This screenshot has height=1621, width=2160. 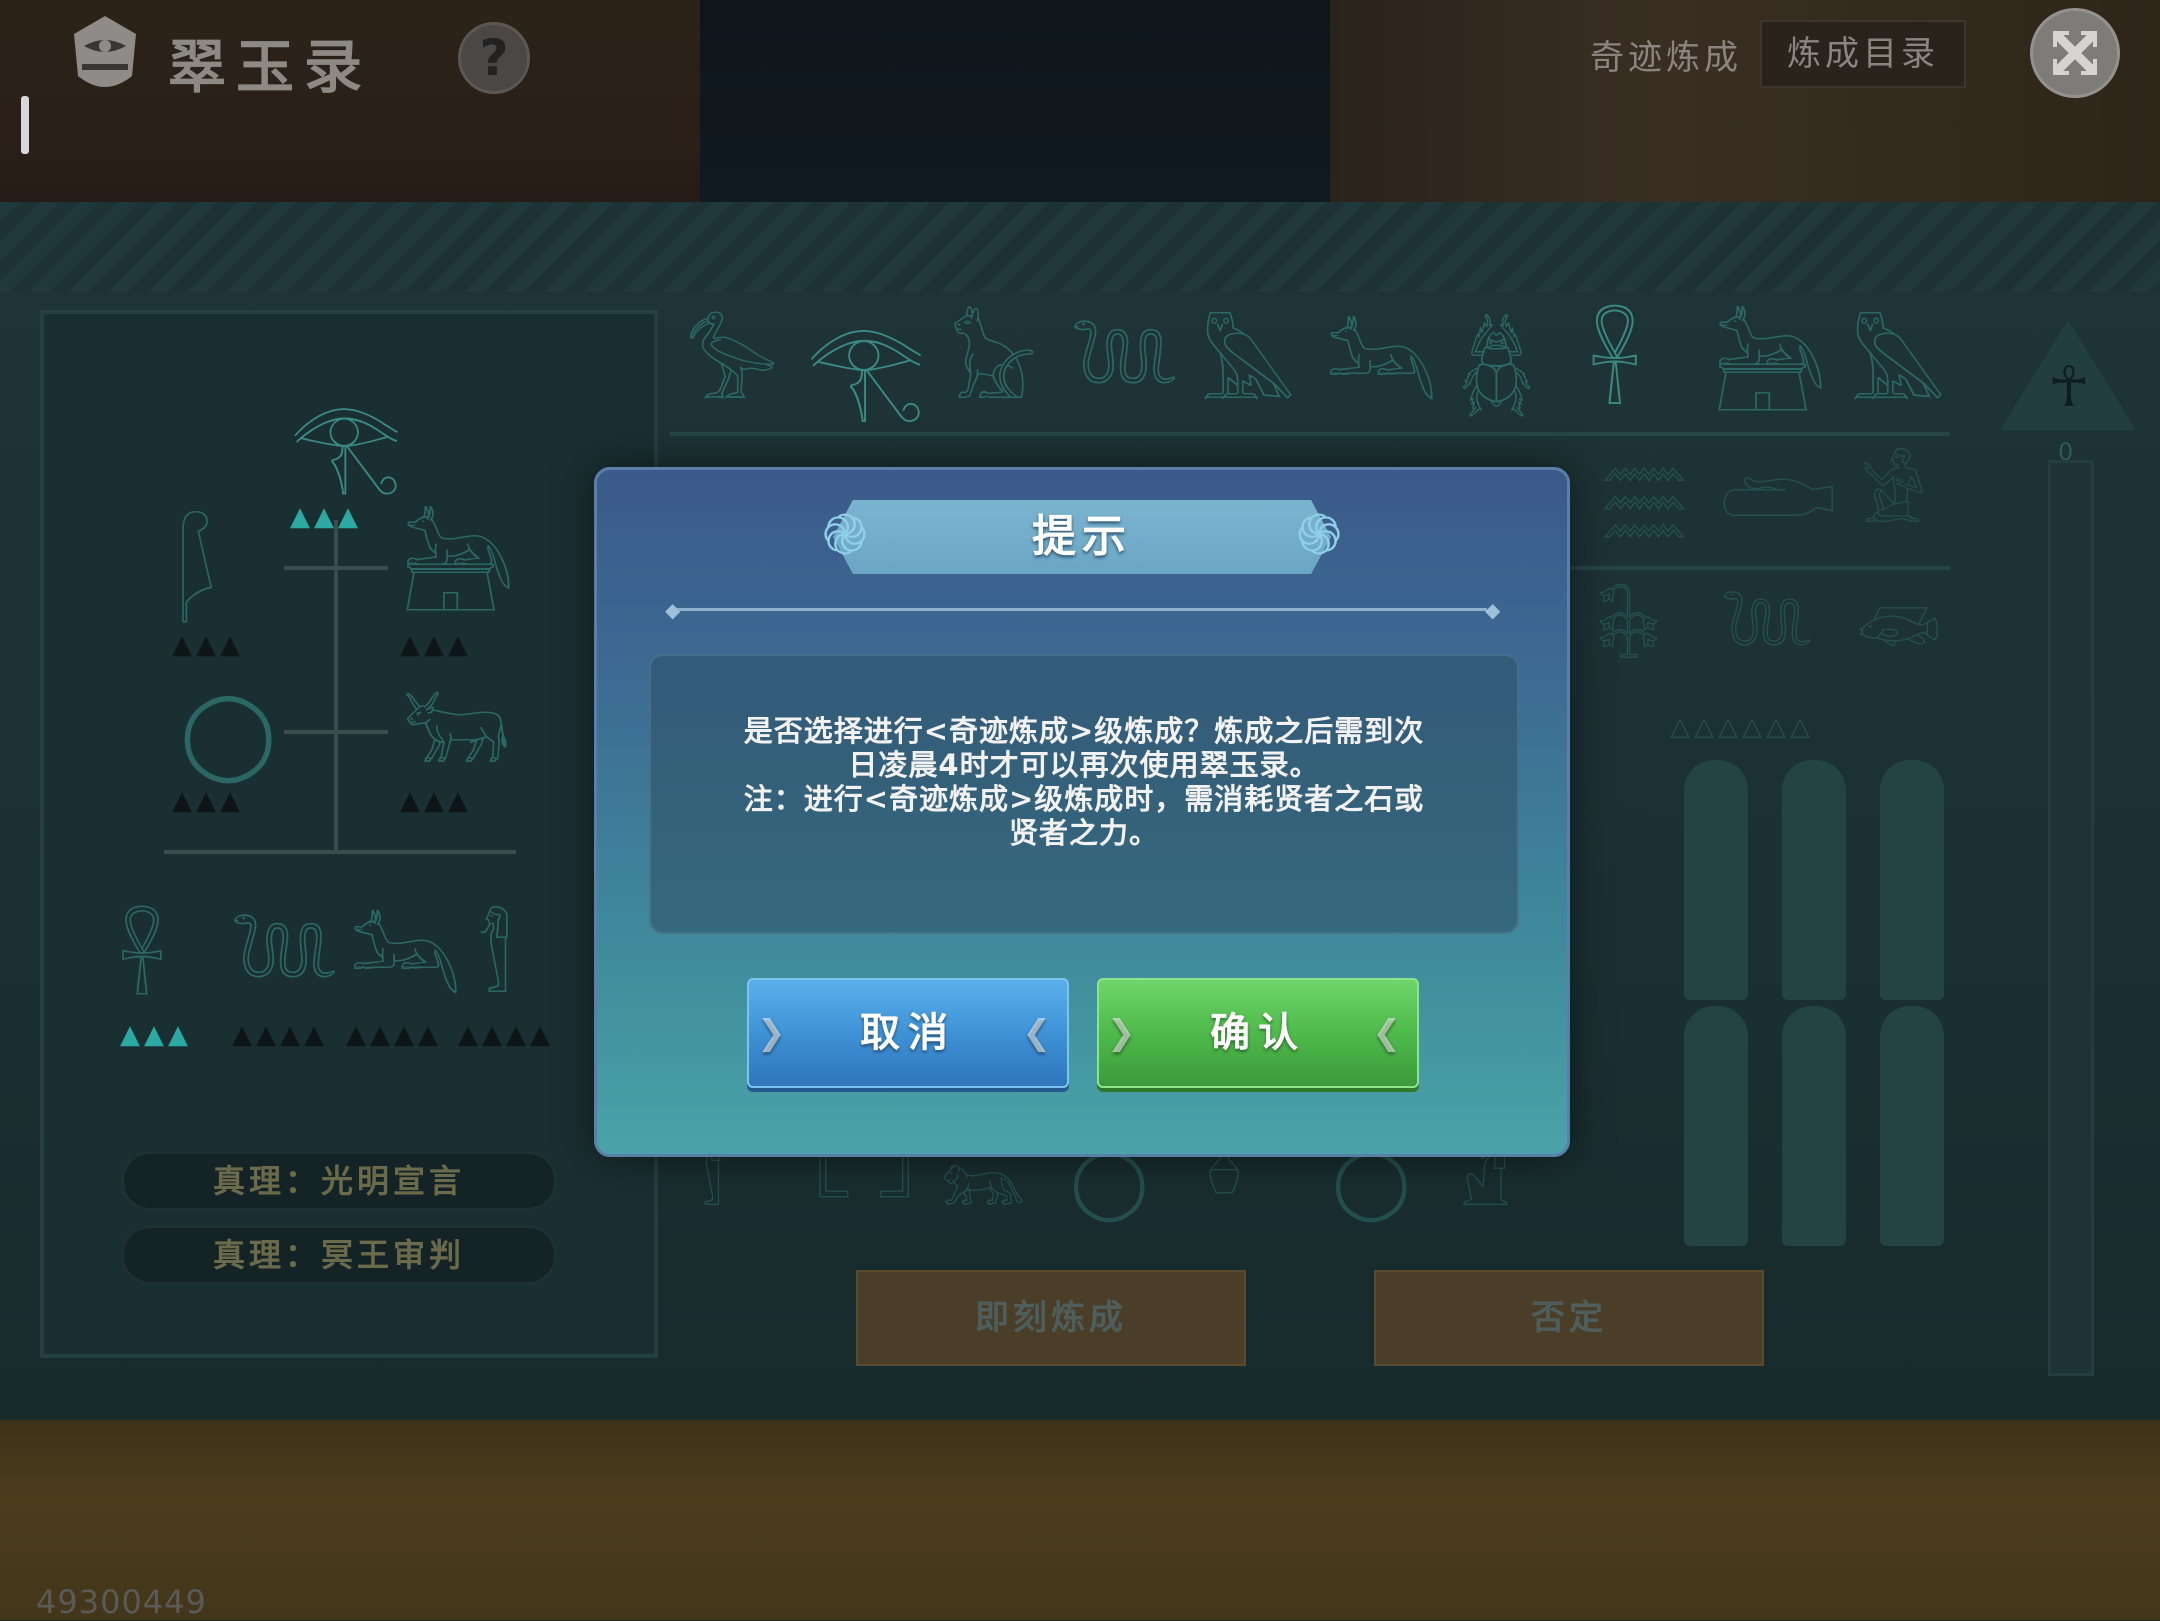 I want to click on seated-figure-icon: 𓀀, so click(x=1893, y=497).